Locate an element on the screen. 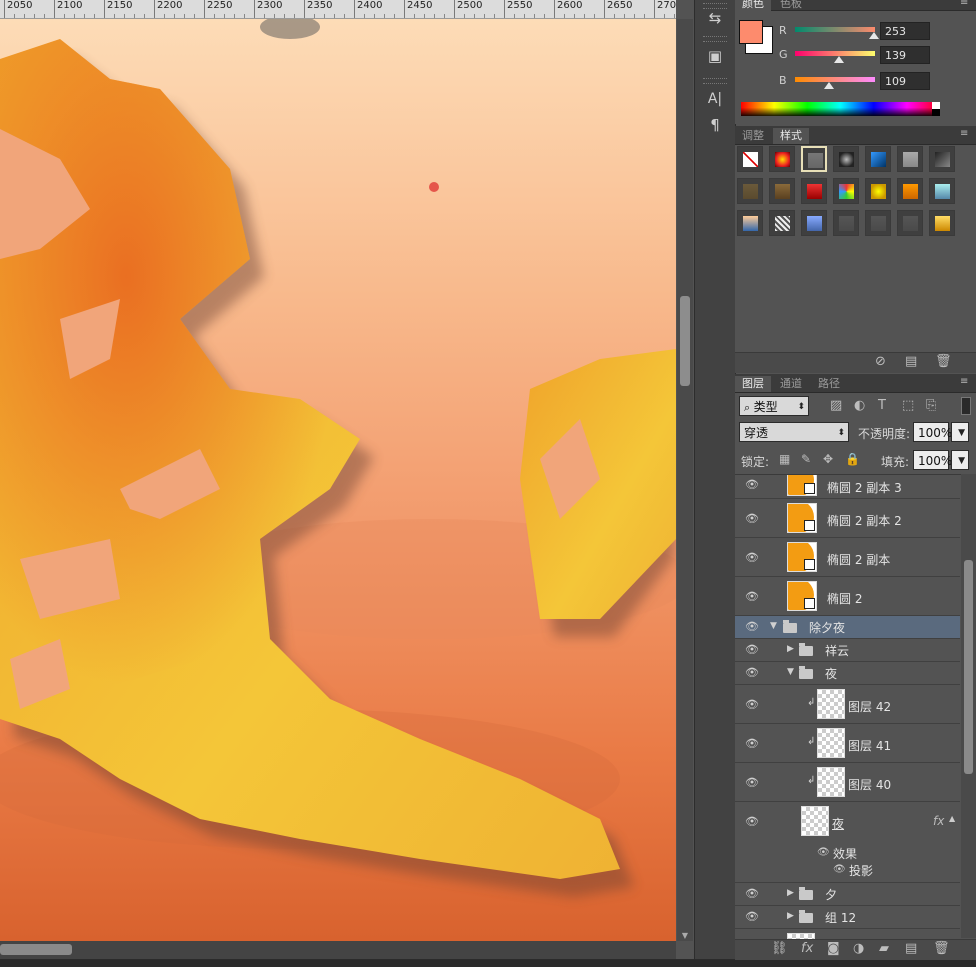  layer-row is located at coordinates (847, 934).